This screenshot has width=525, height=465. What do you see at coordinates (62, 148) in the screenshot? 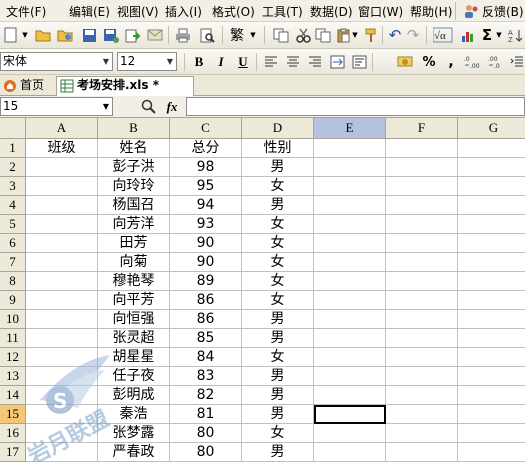
I see `cell-a1: 班级` at bounding box center [62, 148].